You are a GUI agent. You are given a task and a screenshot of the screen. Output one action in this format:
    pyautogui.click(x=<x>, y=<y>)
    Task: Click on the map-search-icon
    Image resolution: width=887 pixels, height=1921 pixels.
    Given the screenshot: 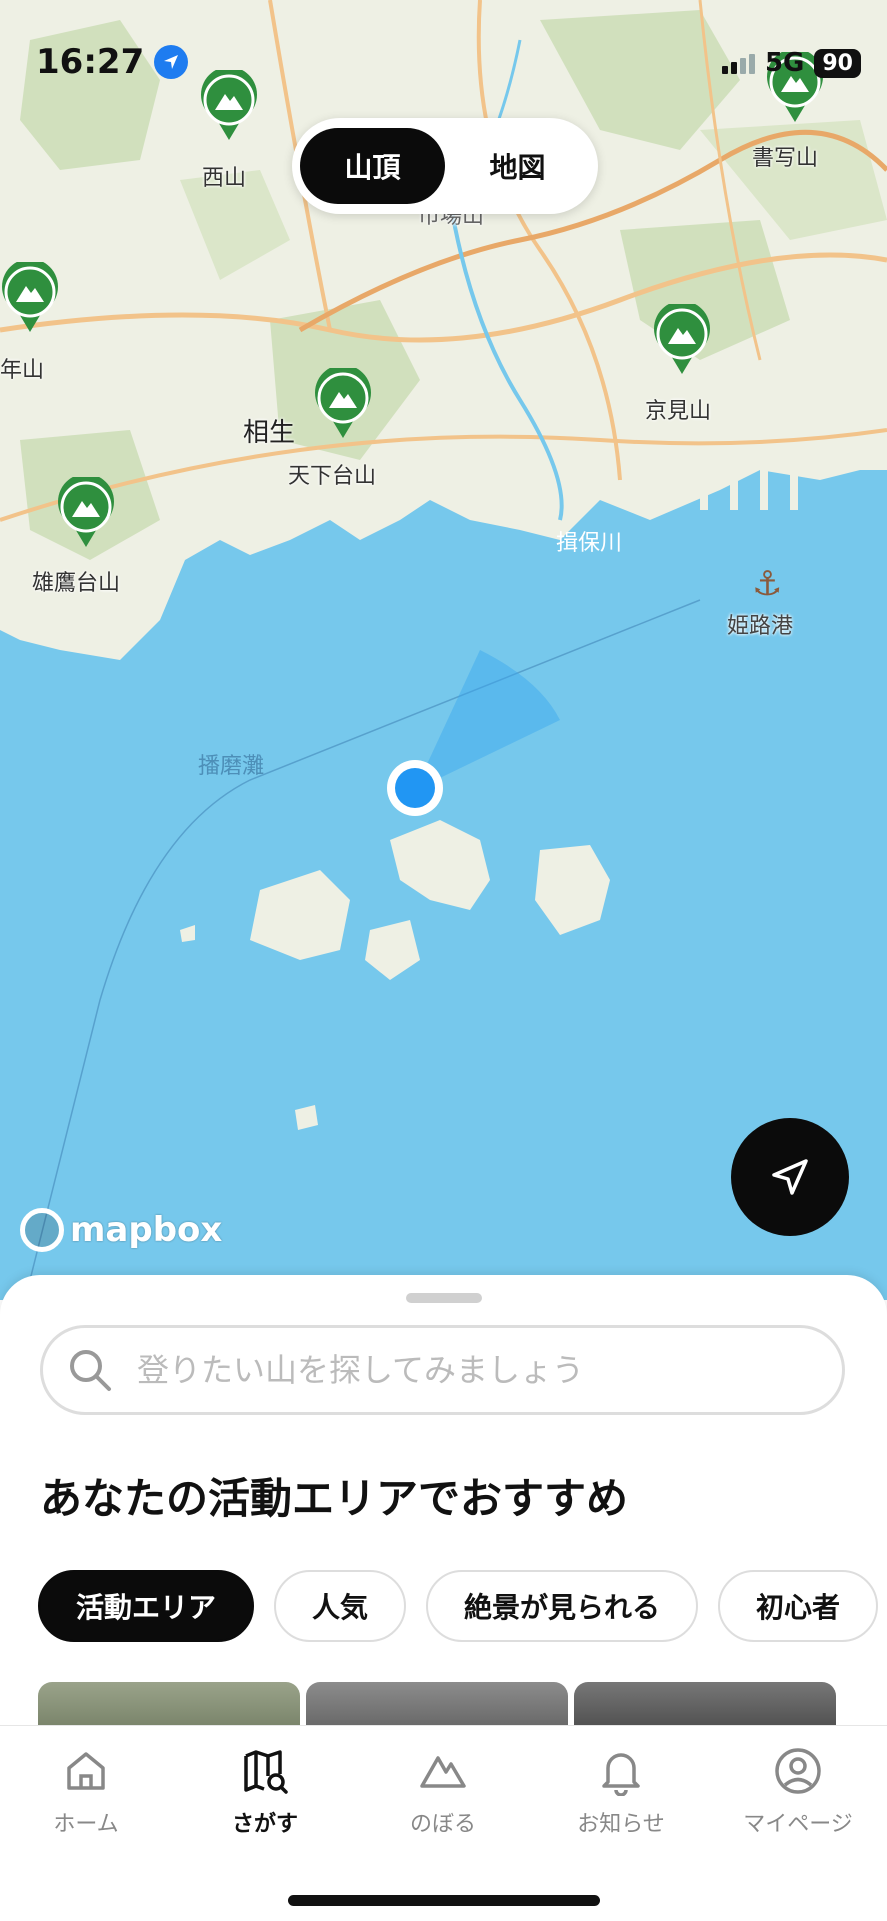 What is the action you would take?
    pyautogui.click(x=266, y=1772)
    